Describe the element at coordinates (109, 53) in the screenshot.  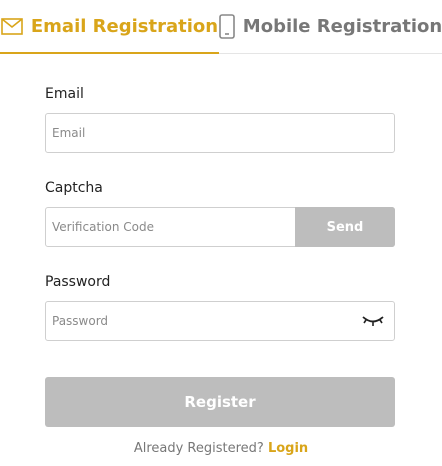
I see `active-tab-indicator` at that location.